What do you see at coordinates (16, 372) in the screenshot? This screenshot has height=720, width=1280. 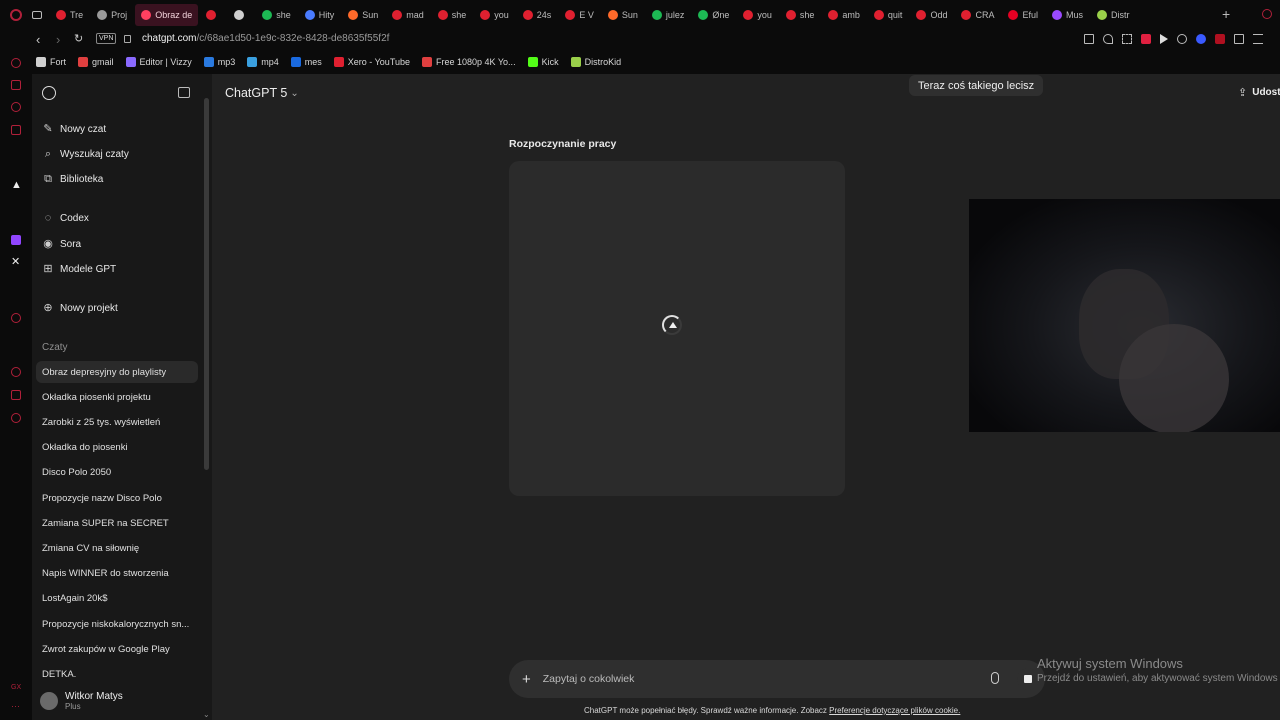 I see `rail-clock-icon` at bounding box center [16, 372].